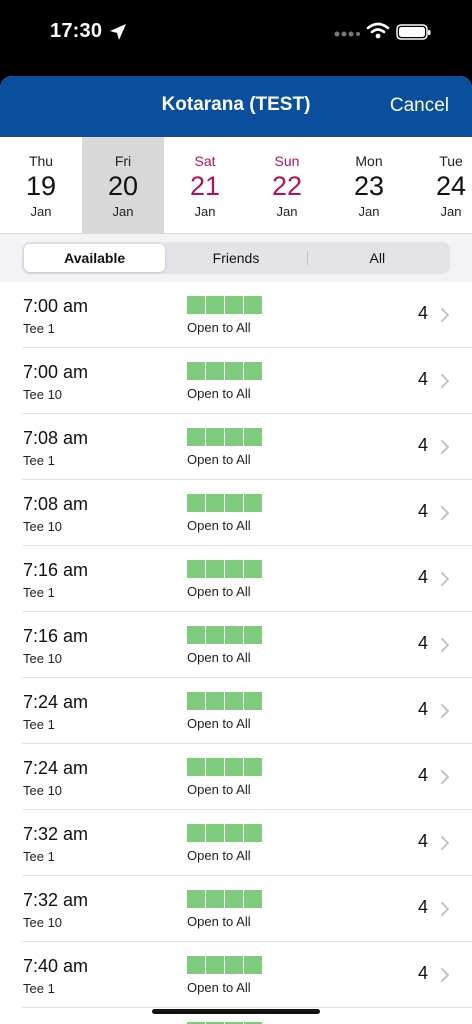 The width and height of the screenshot is (472, 1024). Describe the element at coordinates (377, 258) in the screenshot. I see `filter-all-tab: All` at that location.